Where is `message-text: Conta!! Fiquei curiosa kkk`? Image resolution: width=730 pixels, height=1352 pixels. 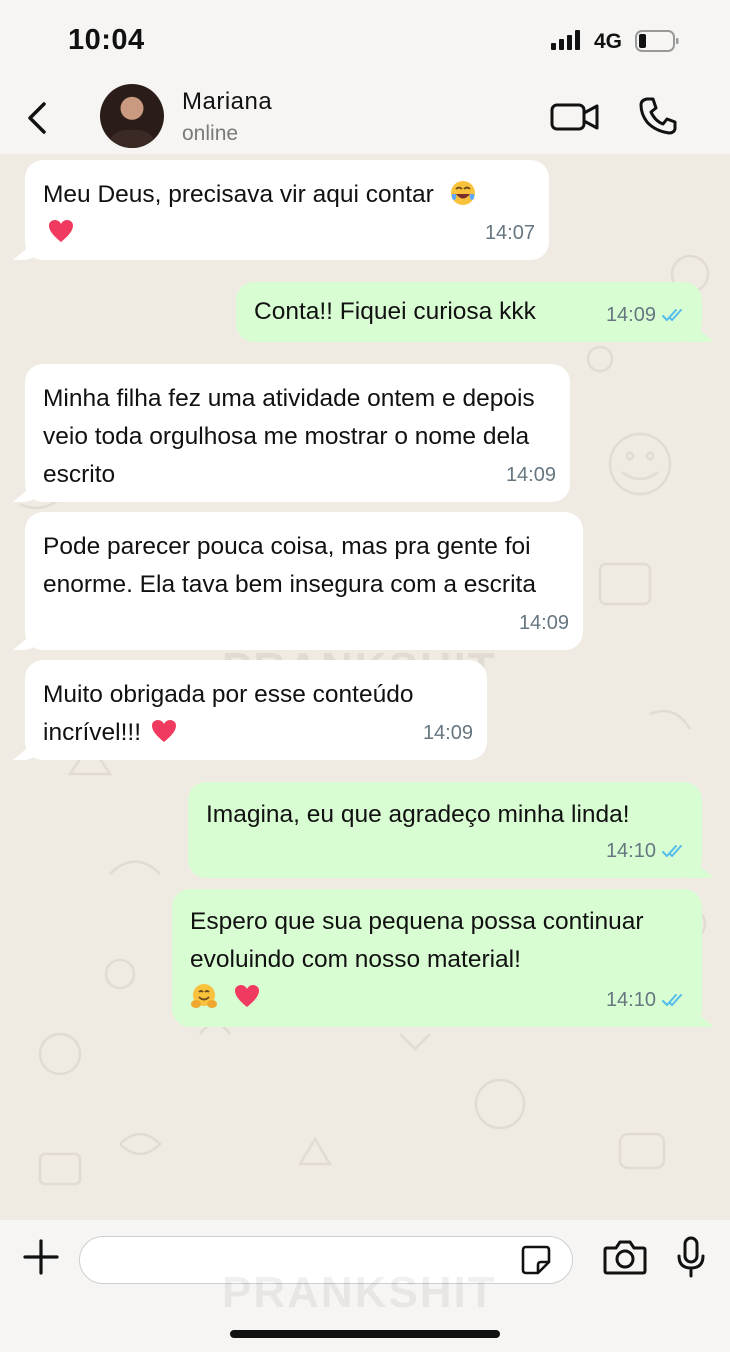 message-text: Conta!! Fiquei curiosa kkk is located at coordinates (395, 311).